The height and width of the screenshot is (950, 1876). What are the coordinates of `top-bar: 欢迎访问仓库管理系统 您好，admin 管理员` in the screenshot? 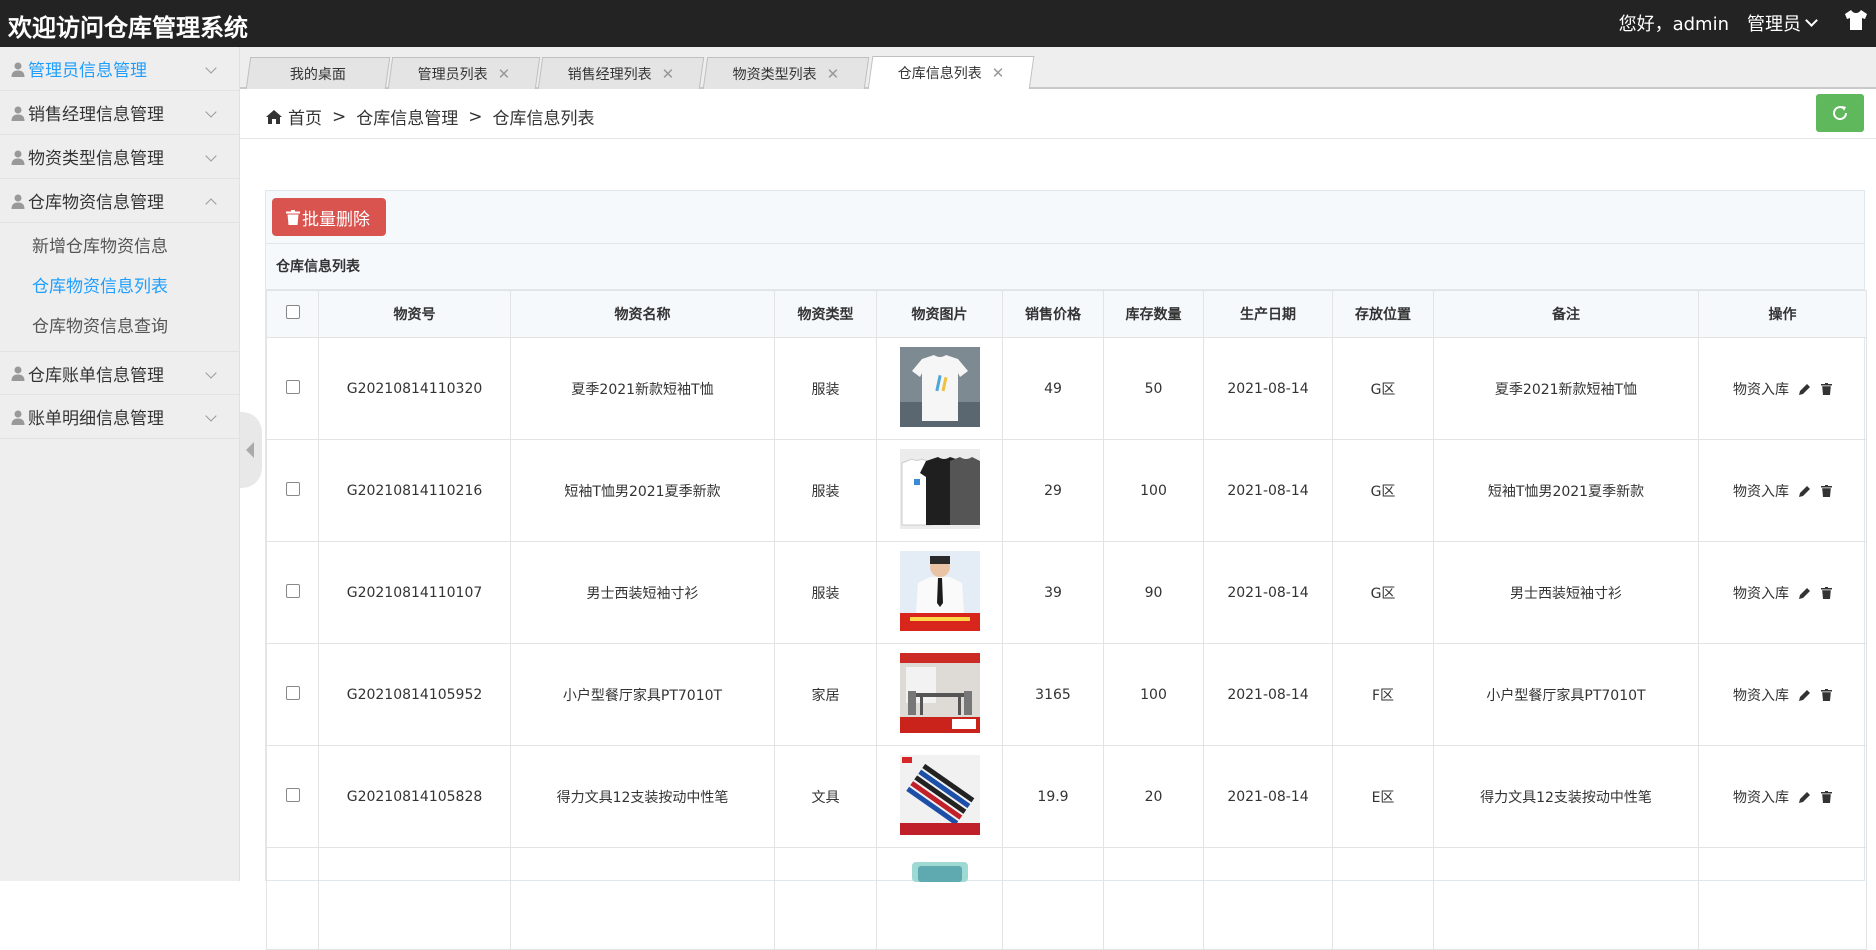 It's located at (938, 23).